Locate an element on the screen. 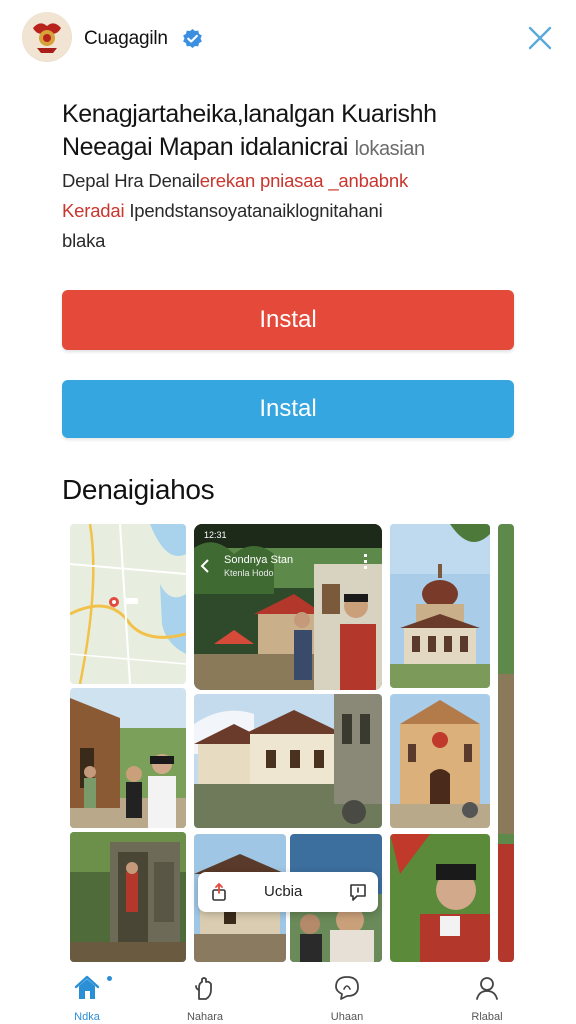 The height and width of the screenshot is (1024, 576). nav-item-uhaan: Uhaan is located at coordinates (347, 997).